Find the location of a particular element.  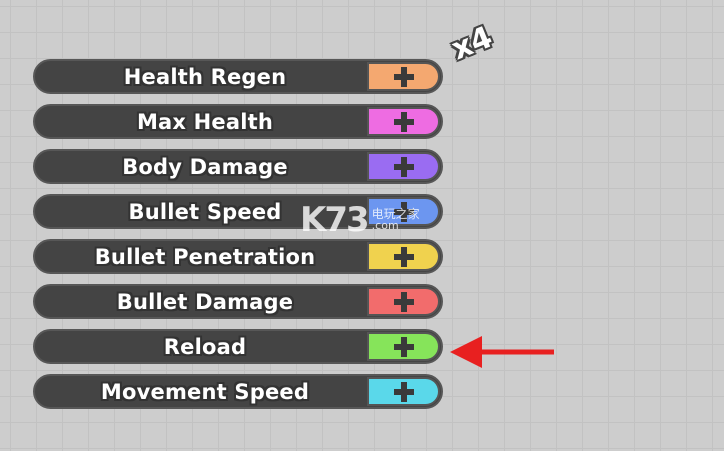

upgrade-button-health-regen is located at coordinates (403, 76).